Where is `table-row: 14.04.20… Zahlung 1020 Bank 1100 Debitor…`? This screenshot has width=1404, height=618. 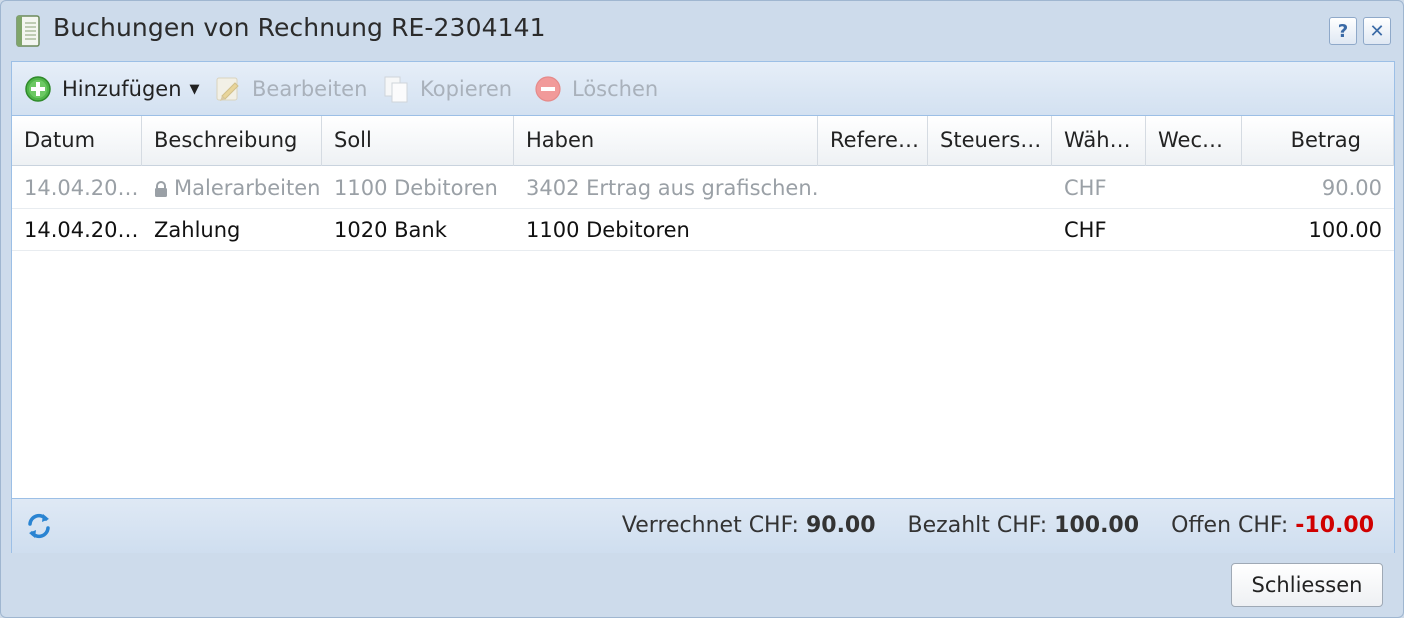 table-row: 14.04.20… Zahlung 1020 Bank 1100 Debitor… is located at coordinates (703, 230).